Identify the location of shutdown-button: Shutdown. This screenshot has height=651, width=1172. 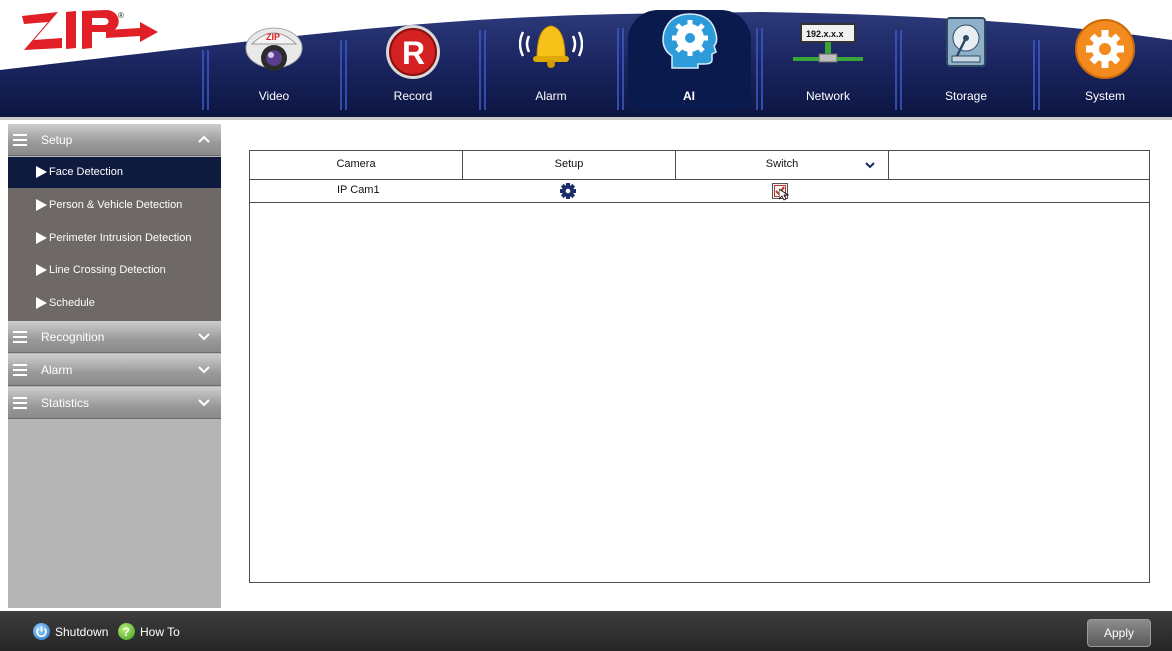
(73, 632).